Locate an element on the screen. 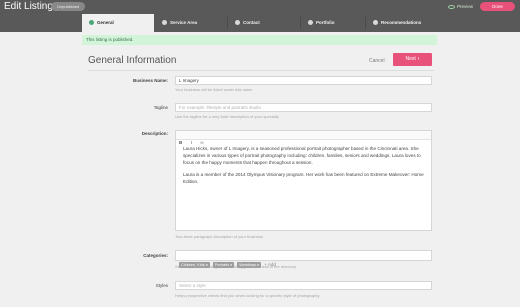 The width and height of the screenshot is (520, 307). top-bar: Edit Listing Unpublished Preview Done is located at coordinates (260, 7).